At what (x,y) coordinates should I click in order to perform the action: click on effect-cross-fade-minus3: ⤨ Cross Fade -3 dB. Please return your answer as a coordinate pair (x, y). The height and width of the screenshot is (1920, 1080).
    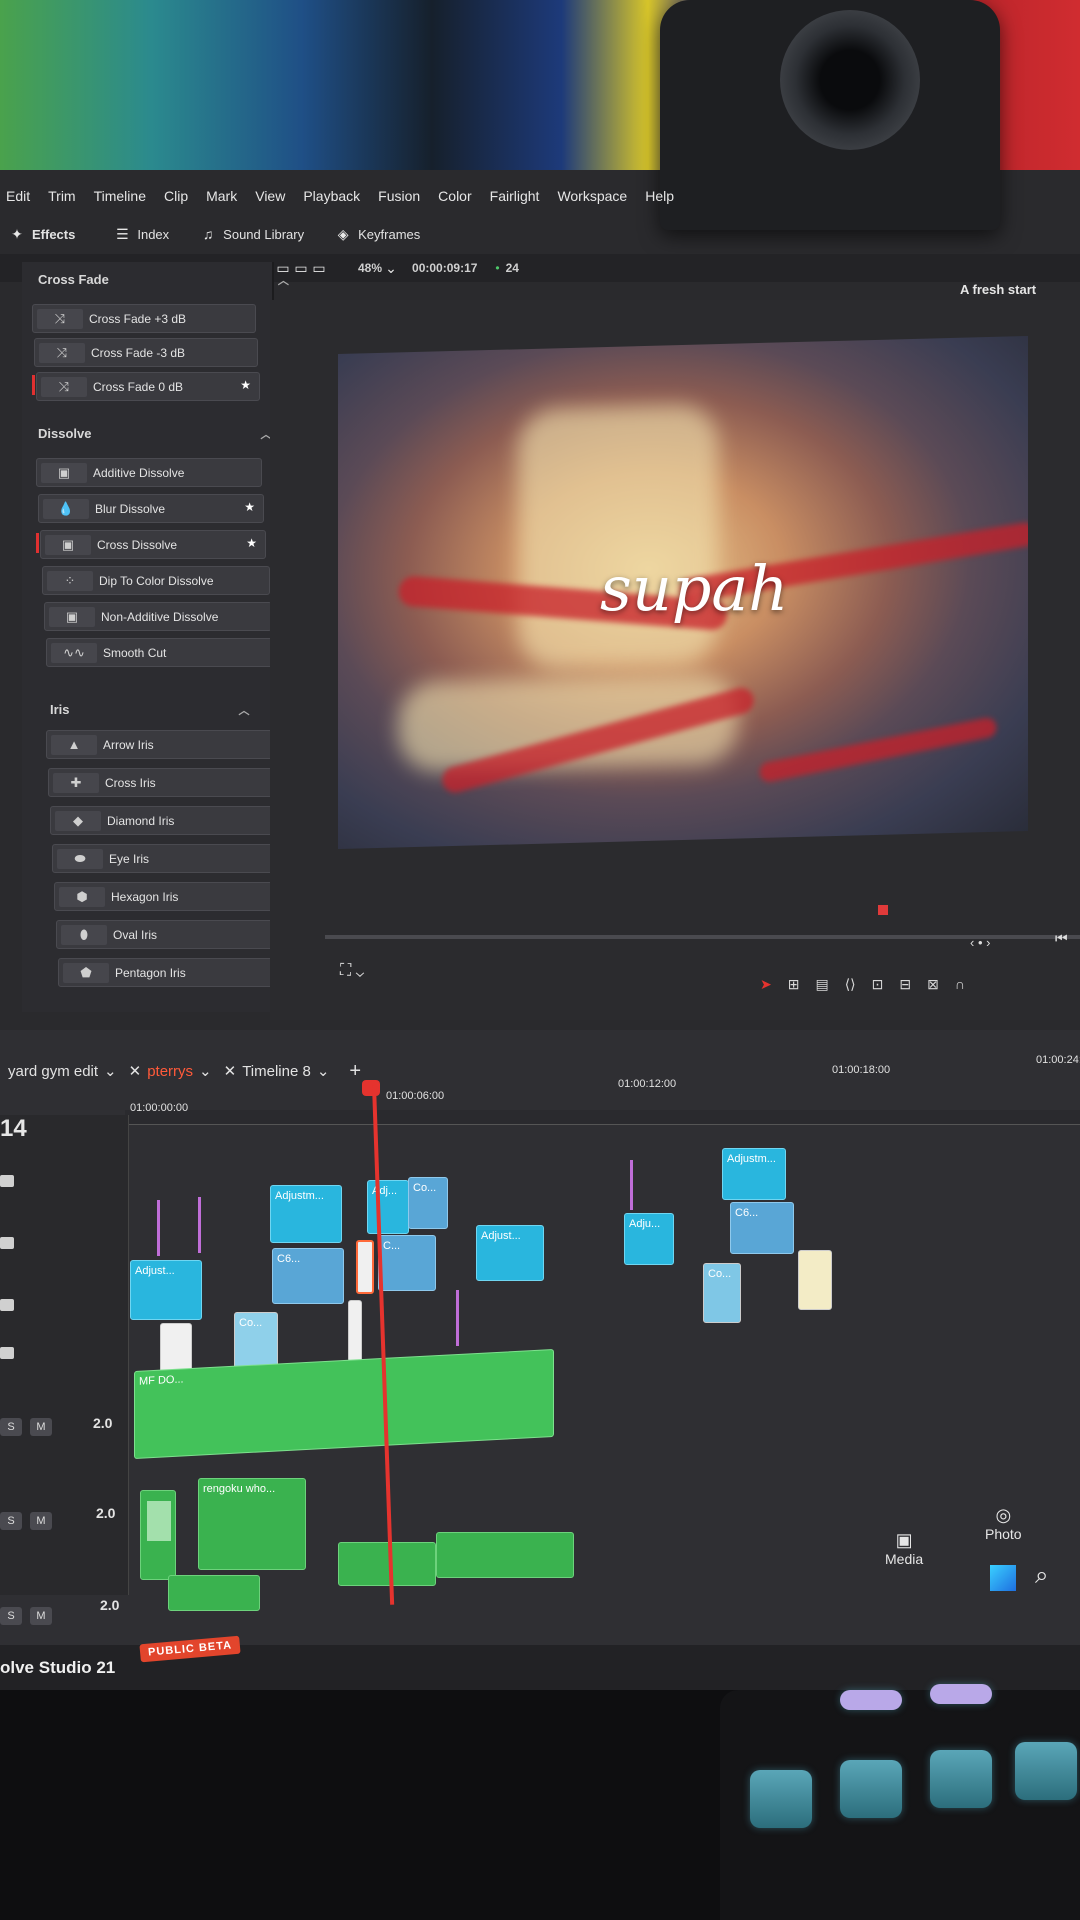
    Looking at the image, I should click on (146, 352).